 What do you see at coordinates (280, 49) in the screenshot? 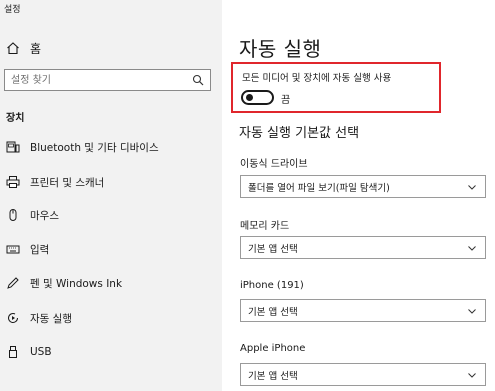
I see `page-title: 자동 실행` at bounding box center [280, 49].